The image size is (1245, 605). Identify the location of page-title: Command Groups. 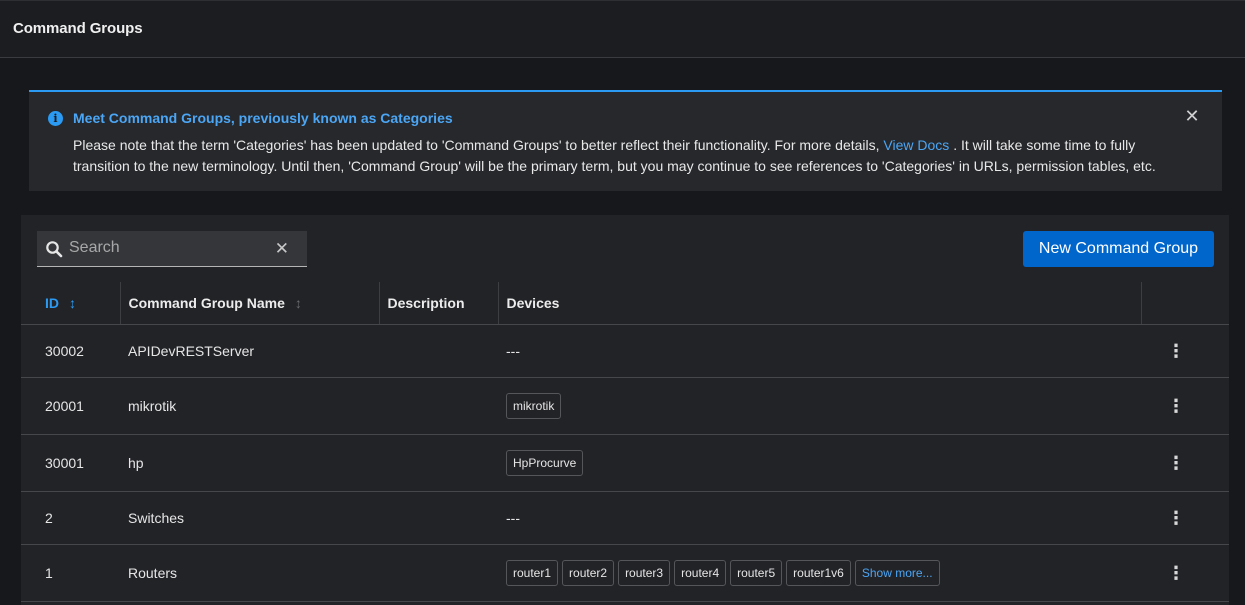
(78, 28).